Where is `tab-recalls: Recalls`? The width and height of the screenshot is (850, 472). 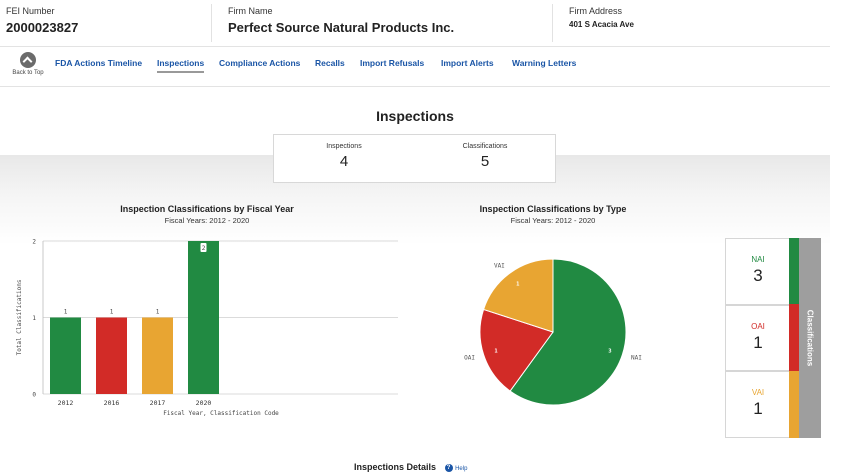
tab-recalls: Recalls is located at coordinates (330, 63).